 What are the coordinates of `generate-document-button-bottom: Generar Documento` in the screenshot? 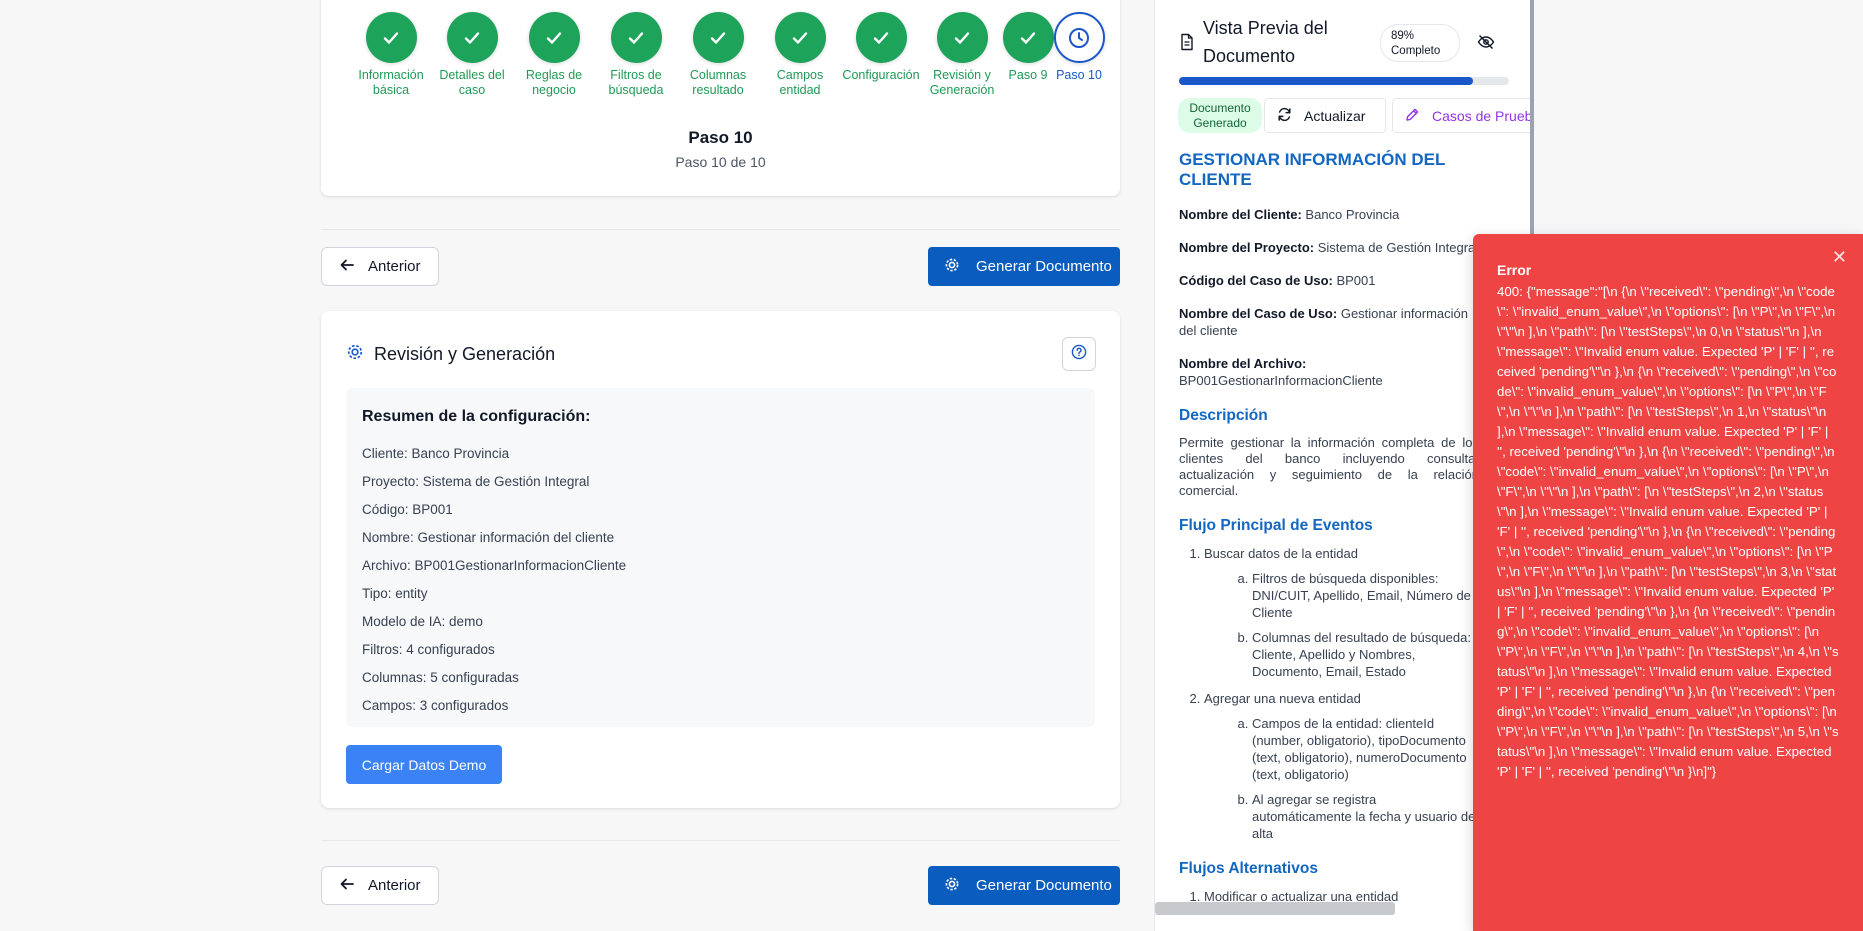 It's located at (1024, 885).